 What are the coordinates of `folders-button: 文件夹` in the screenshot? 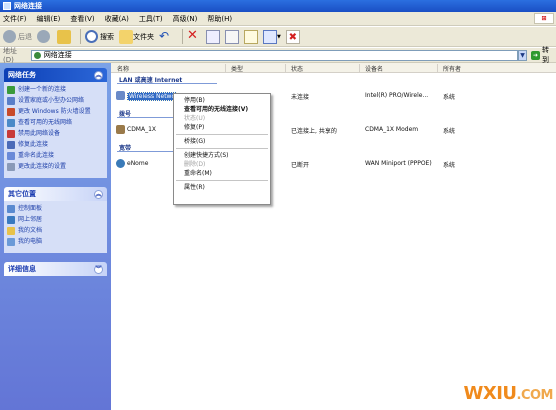 It's located at (136, 36).